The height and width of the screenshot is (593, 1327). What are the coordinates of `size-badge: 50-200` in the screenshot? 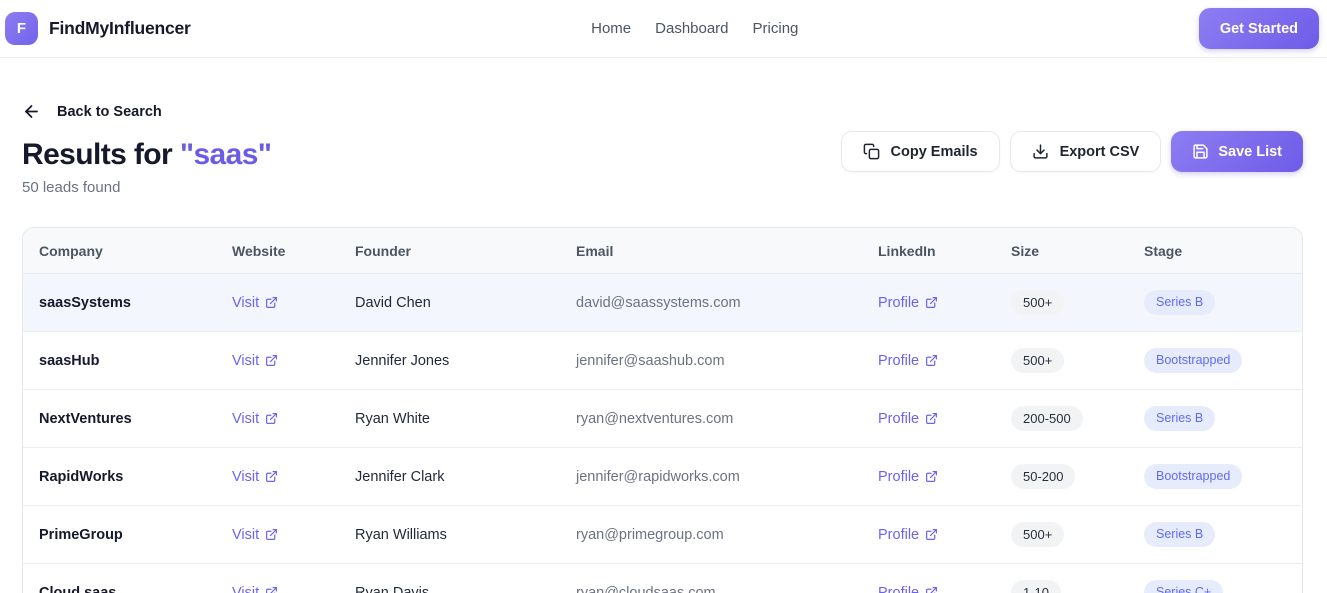 It's located at (1043, 476).